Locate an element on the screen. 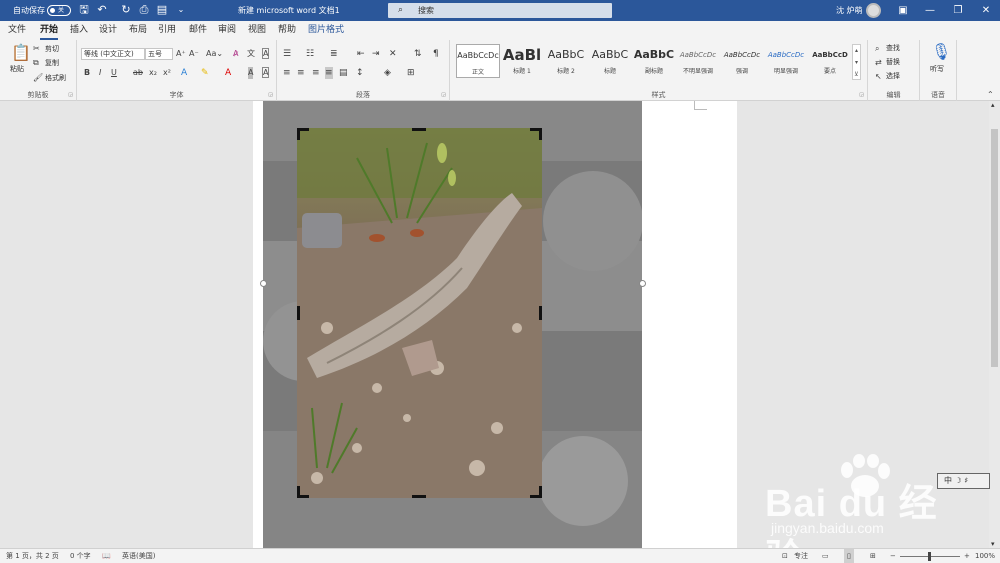 This screenshot has width=1000, height=563. replace-button: 替换 is located at coordinates (893, 62).